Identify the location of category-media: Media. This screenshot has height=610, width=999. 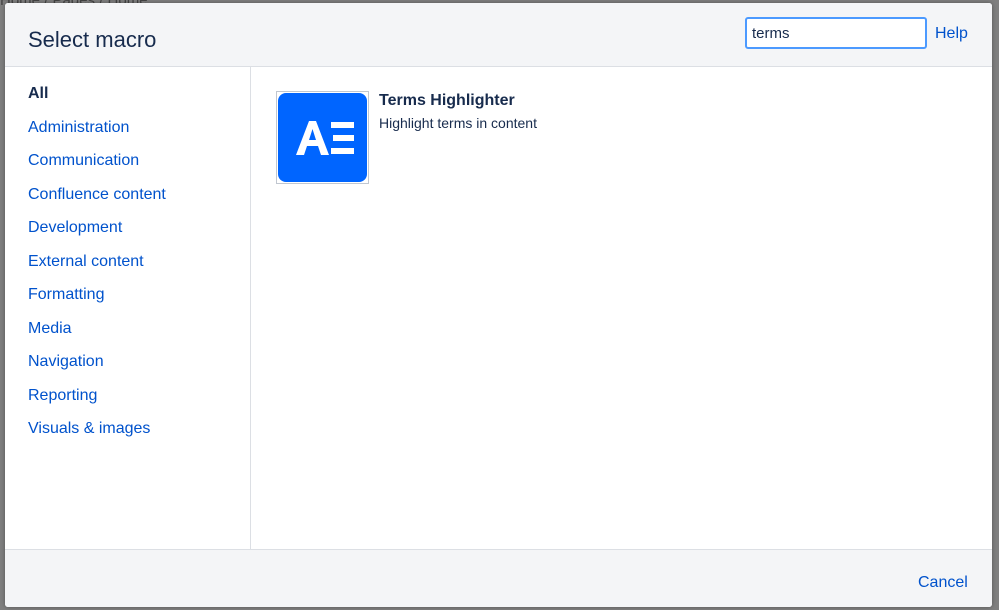
(97, 336).